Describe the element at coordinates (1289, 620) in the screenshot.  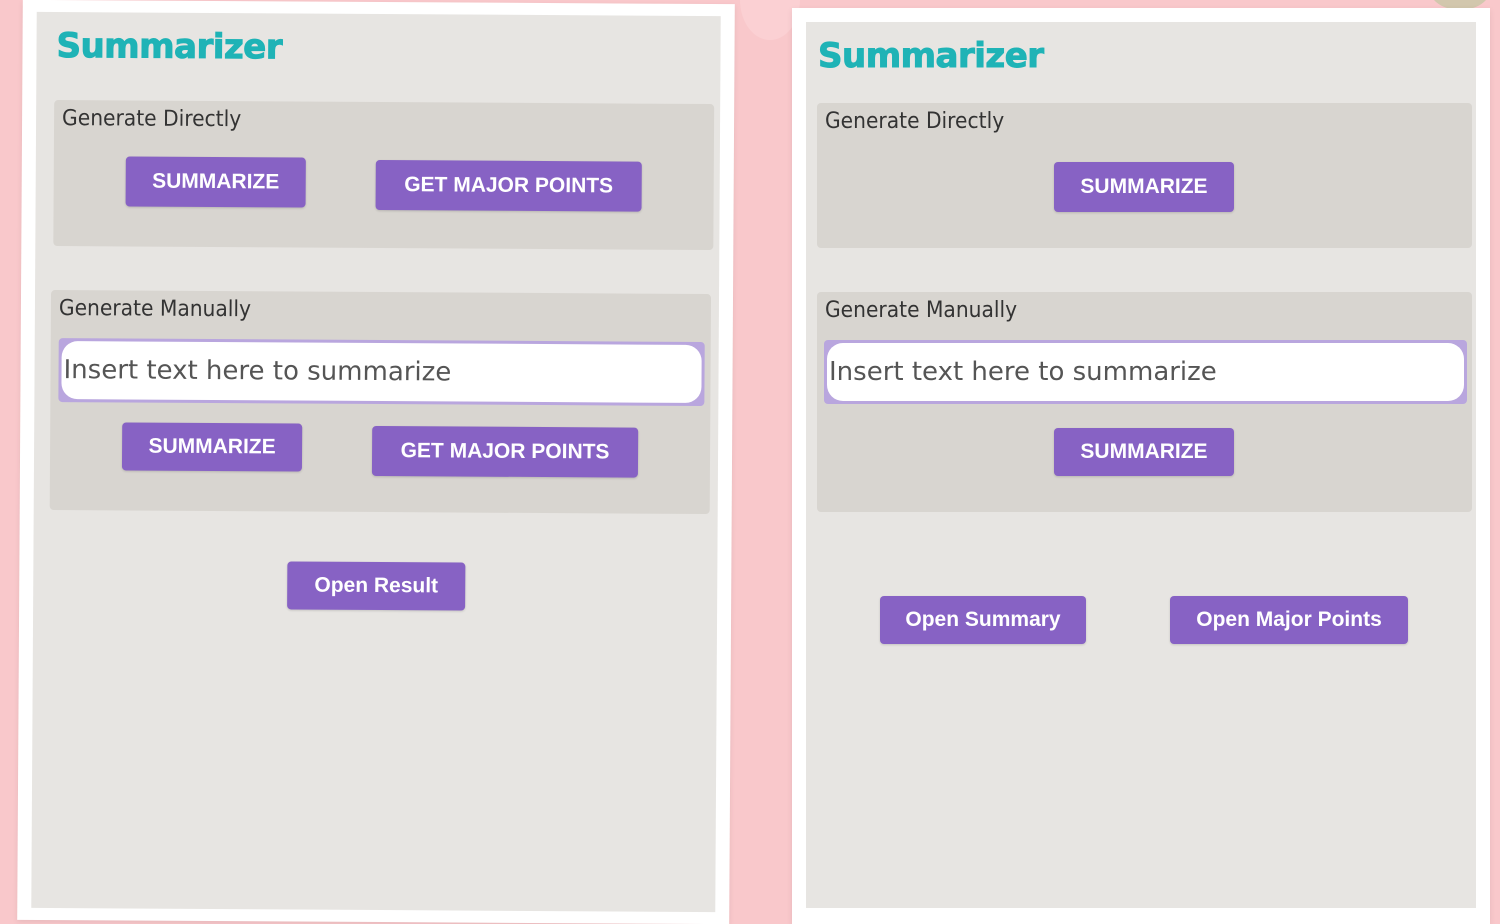
I see `open-major-points-button: Open Major Points` at that location.